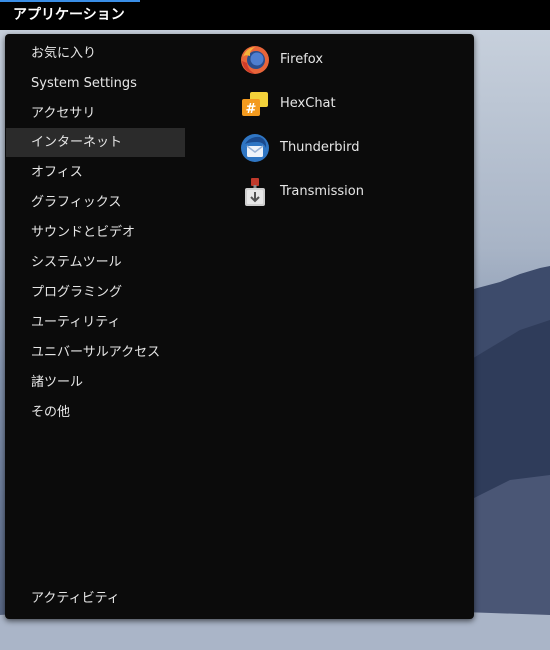 Image resolution: width=550 pixels, height=650 pixels. What do you see at coordinates (302, 59) in the screenshot?
I see `app-label: Firefox` at bounding box center [302, 59].